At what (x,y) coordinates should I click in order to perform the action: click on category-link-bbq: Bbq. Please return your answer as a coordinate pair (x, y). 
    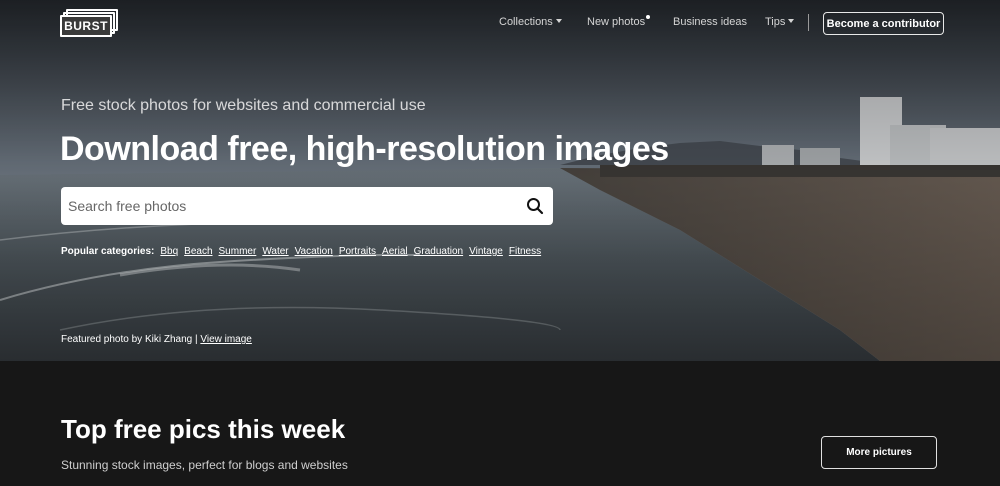
    Looking at the image, I should click on (169, 251).